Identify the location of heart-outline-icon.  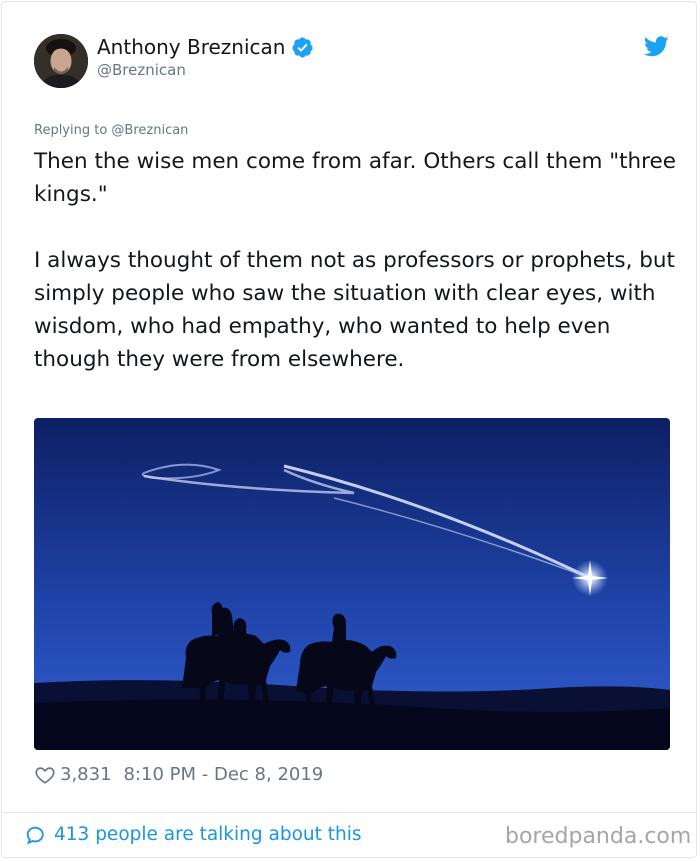
(45, 775).